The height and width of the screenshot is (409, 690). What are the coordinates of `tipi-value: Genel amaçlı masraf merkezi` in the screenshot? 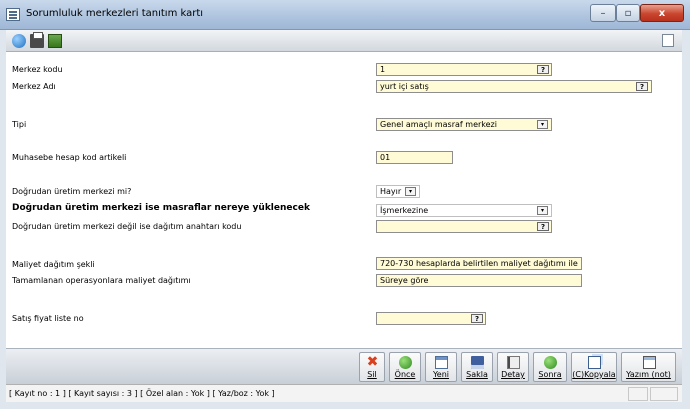 It's located at (438, 124).